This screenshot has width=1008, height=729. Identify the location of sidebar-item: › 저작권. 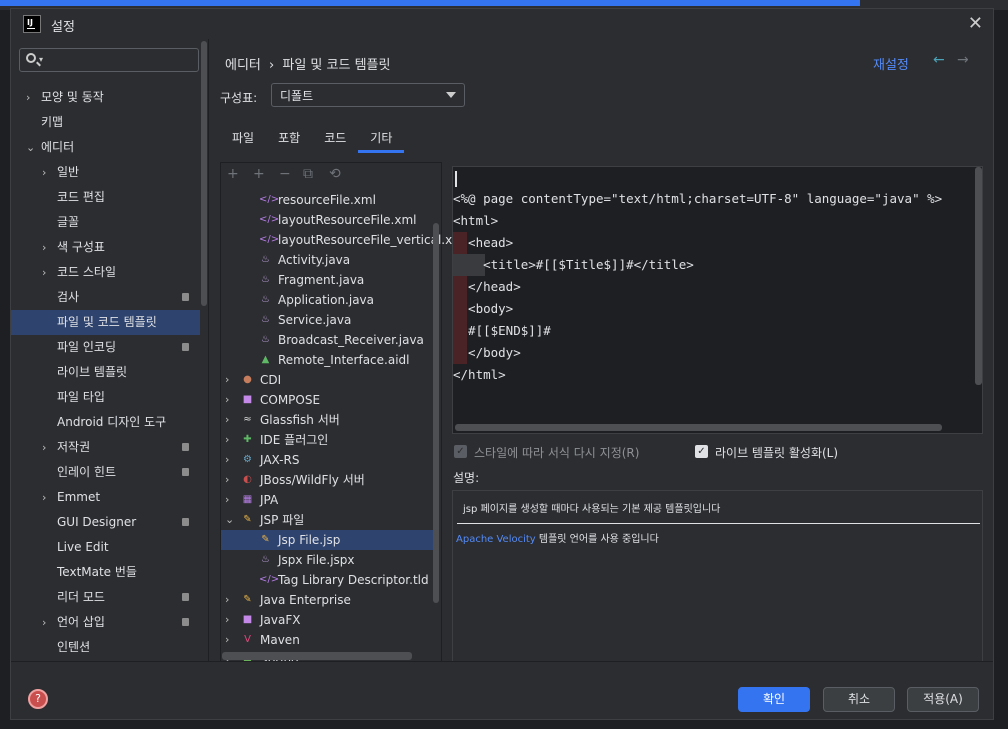
(105, 447).